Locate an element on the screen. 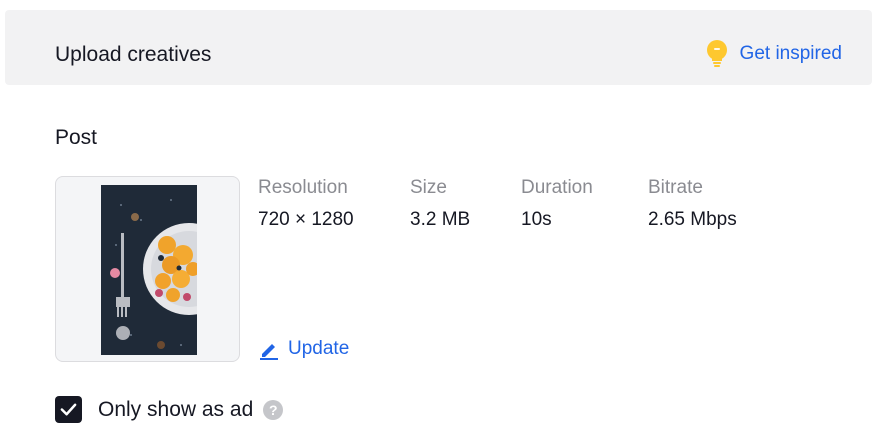 The width and height of the screenshot is (880, 437). meta-key: Duration is located at coordinates (557, 187).